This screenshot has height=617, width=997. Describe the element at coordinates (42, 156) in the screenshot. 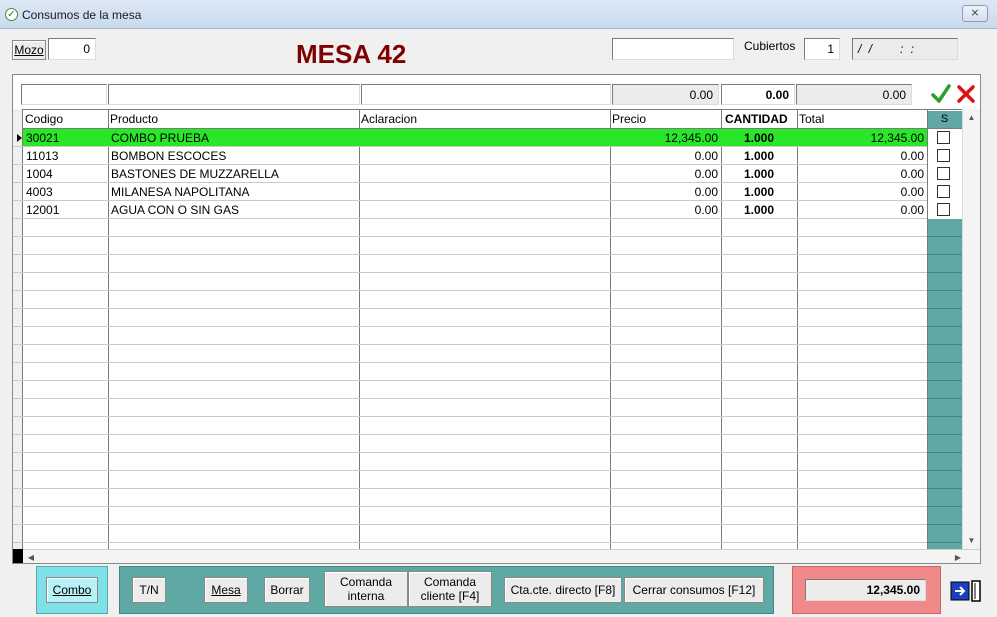

I see `cell-codigo: 11013` at that location.